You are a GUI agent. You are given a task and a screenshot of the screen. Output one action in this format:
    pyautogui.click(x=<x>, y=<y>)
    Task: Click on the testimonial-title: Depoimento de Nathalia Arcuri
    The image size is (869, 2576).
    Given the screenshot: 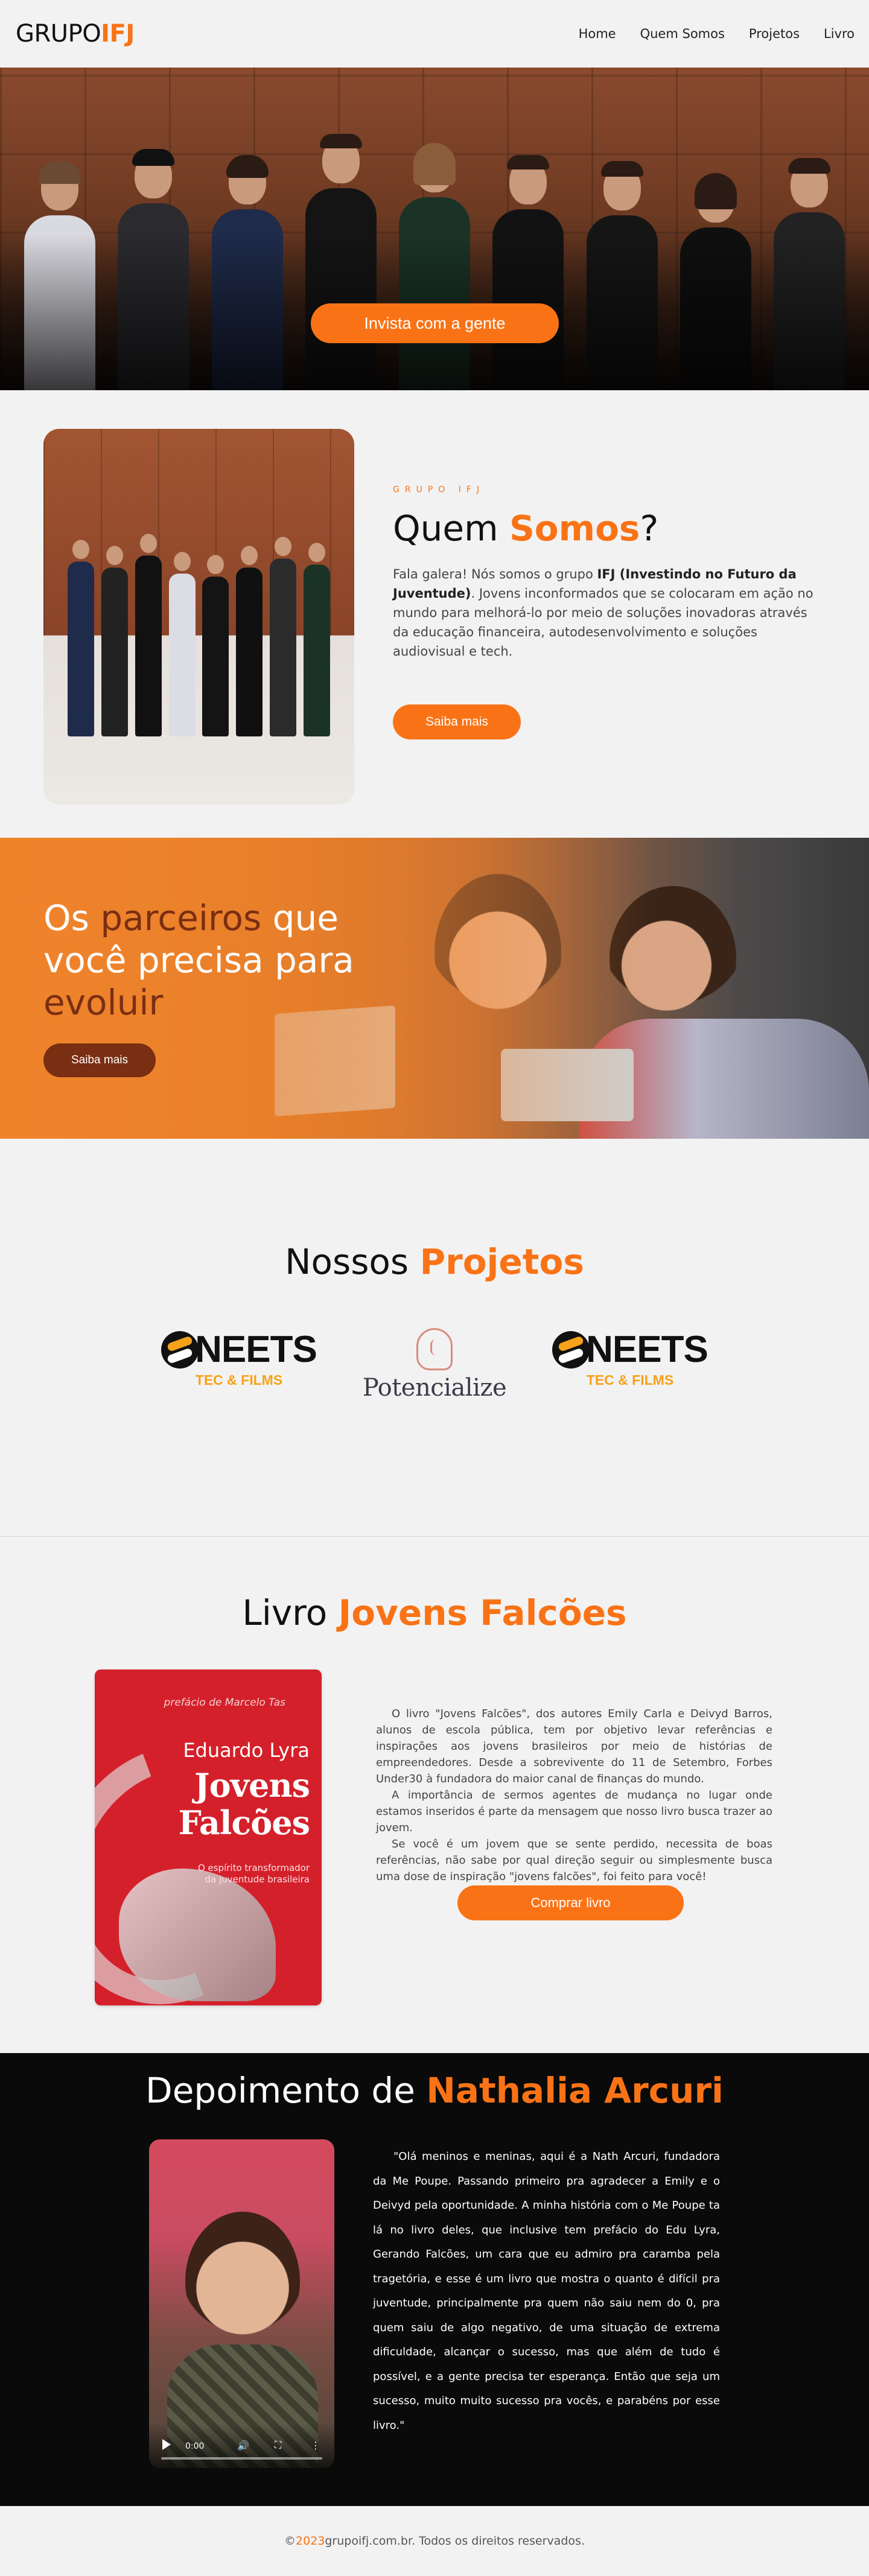 What is the action you would take?
    pyautogui.click(x=434, y=2082)
    